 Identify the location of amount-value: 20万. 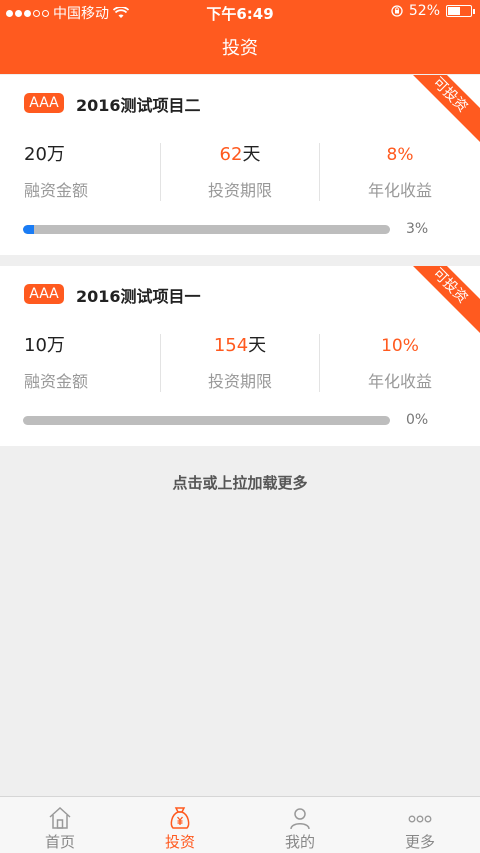
(44, 154).